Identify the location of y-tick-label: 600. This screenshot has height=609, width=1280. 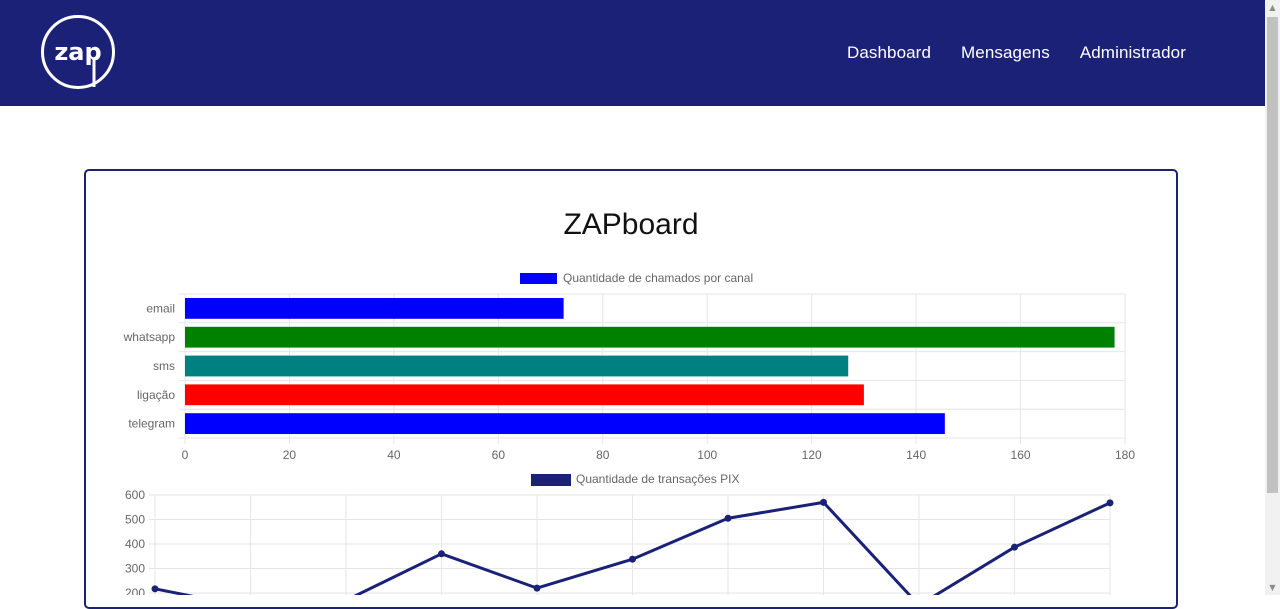
(135, 495).